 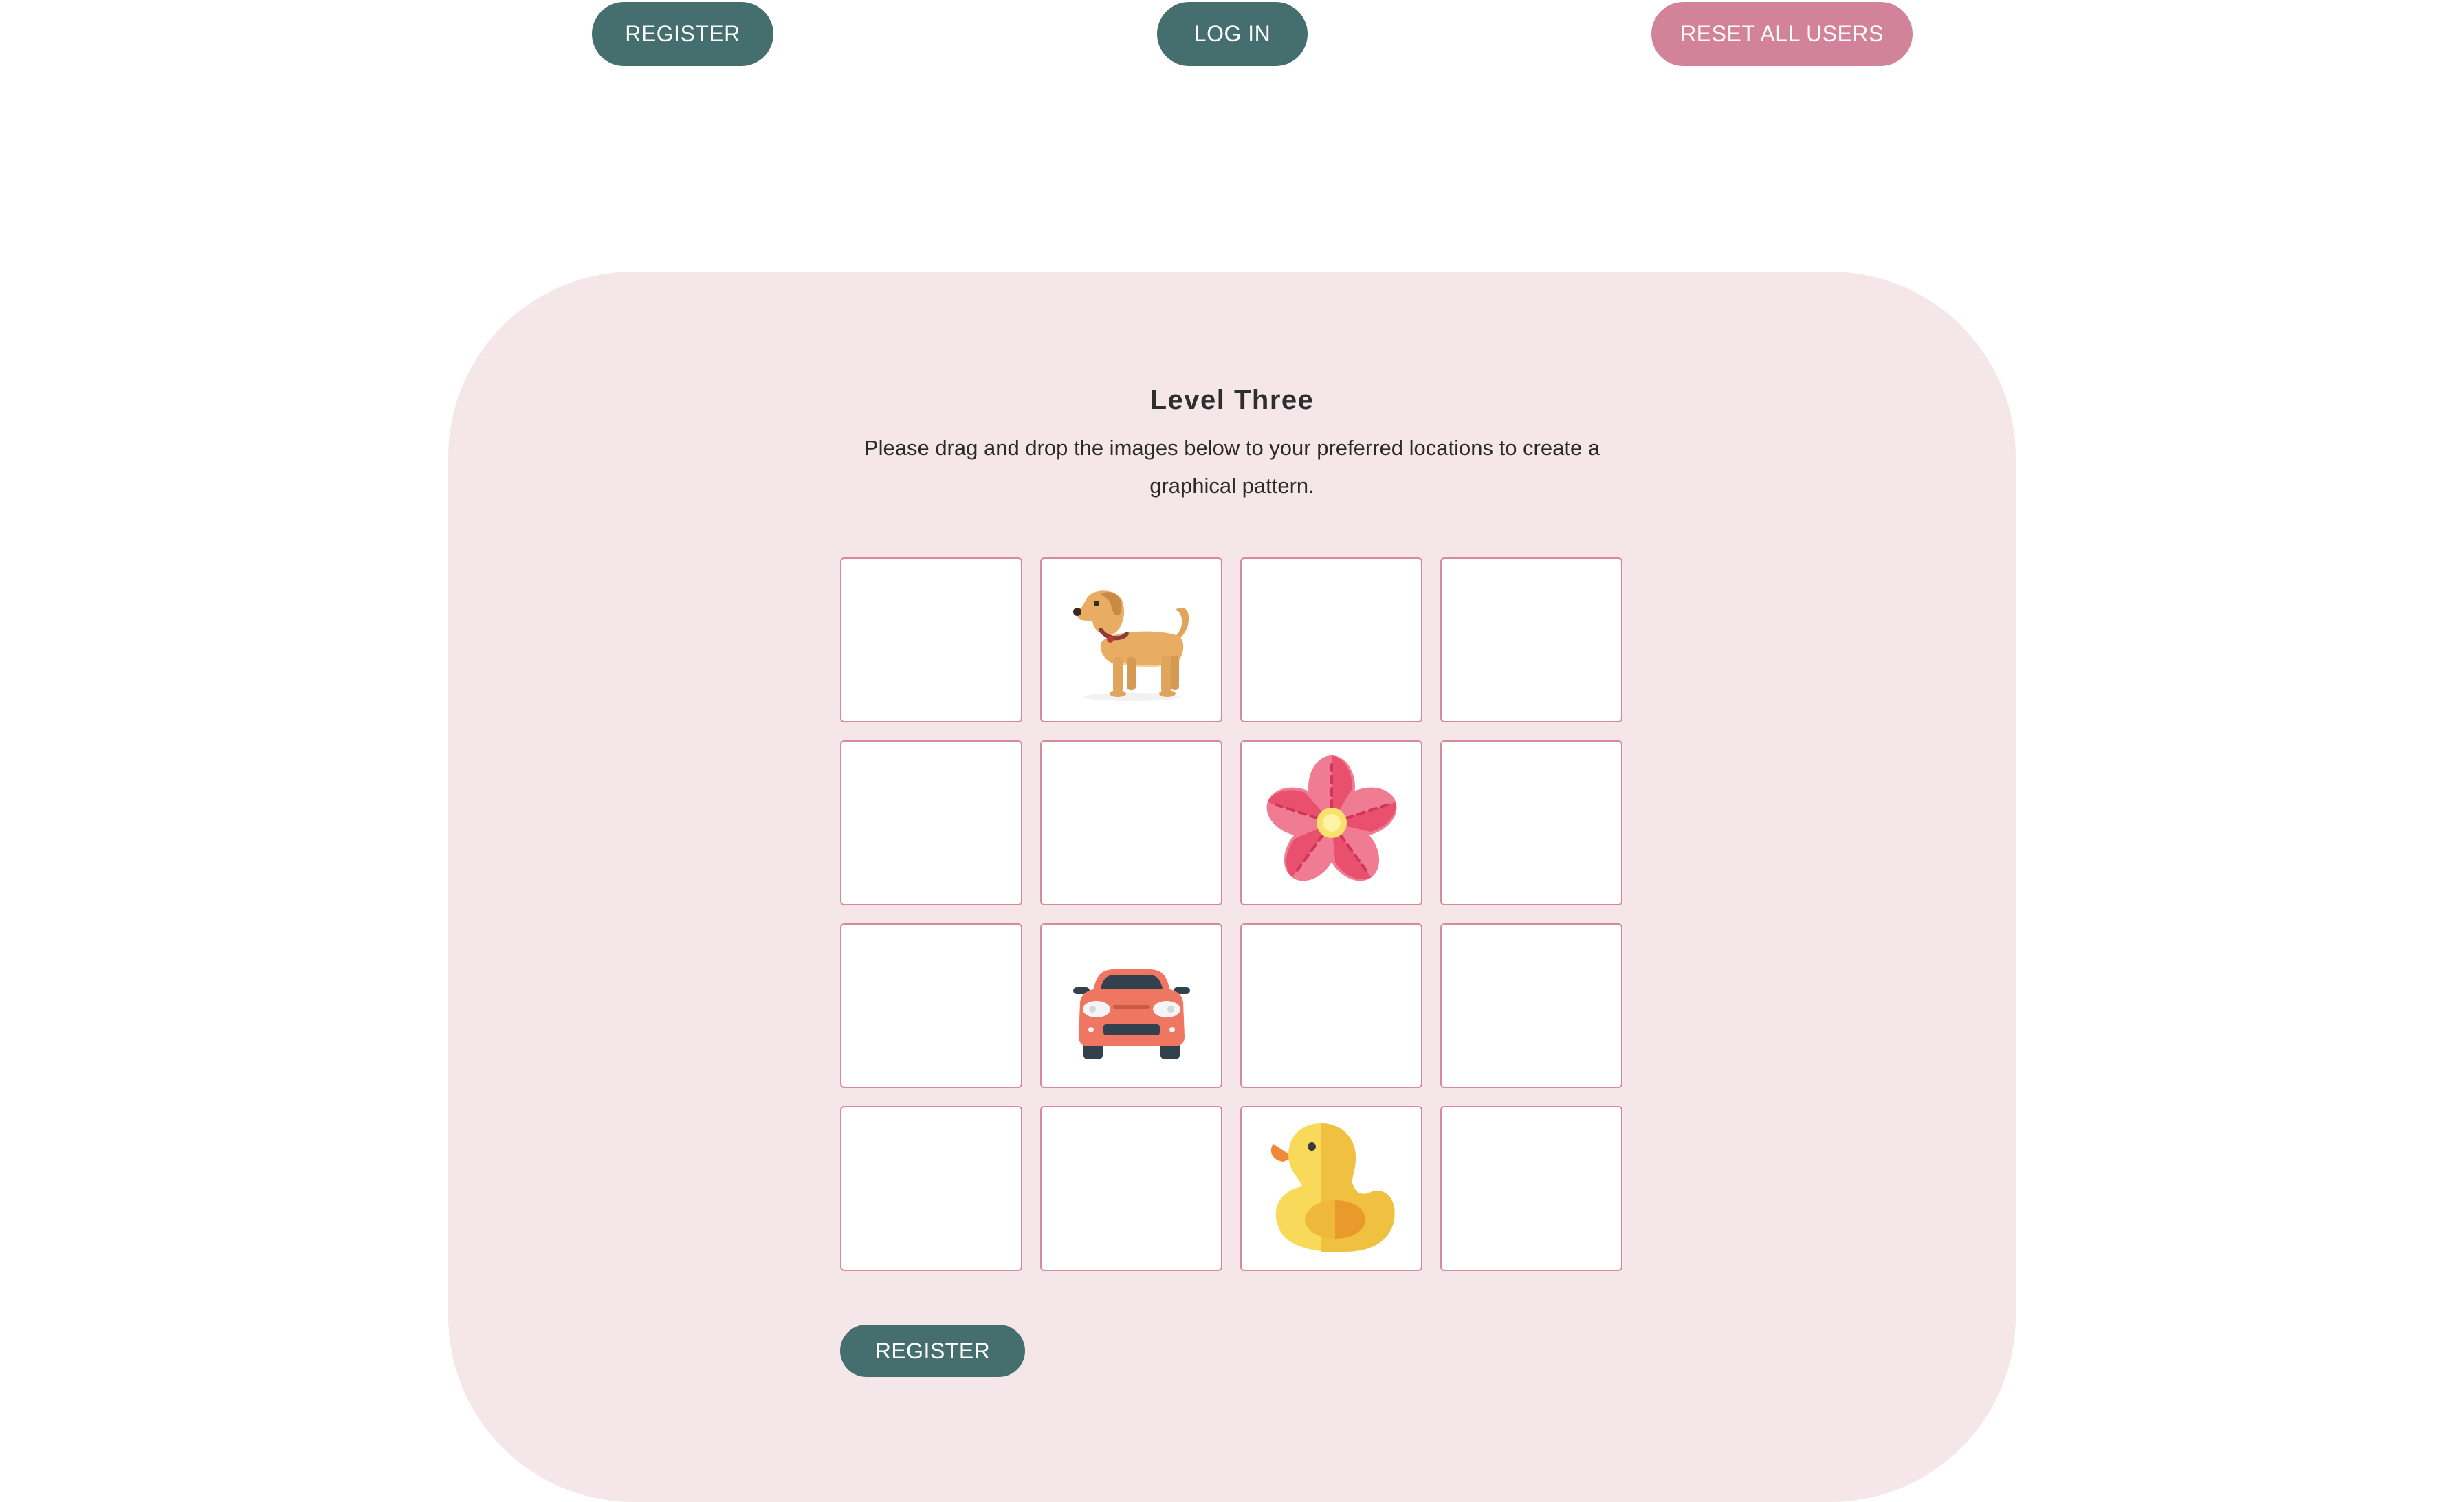 I want to click on register-submit-button: REGISTER, so click(x=933, y=1351).